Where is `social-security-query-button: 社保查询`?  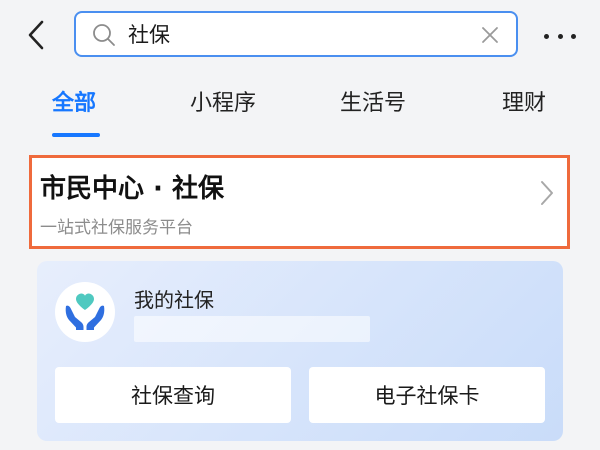 social-security-query-button: 社保查询 is located at coordinates (173, 395).